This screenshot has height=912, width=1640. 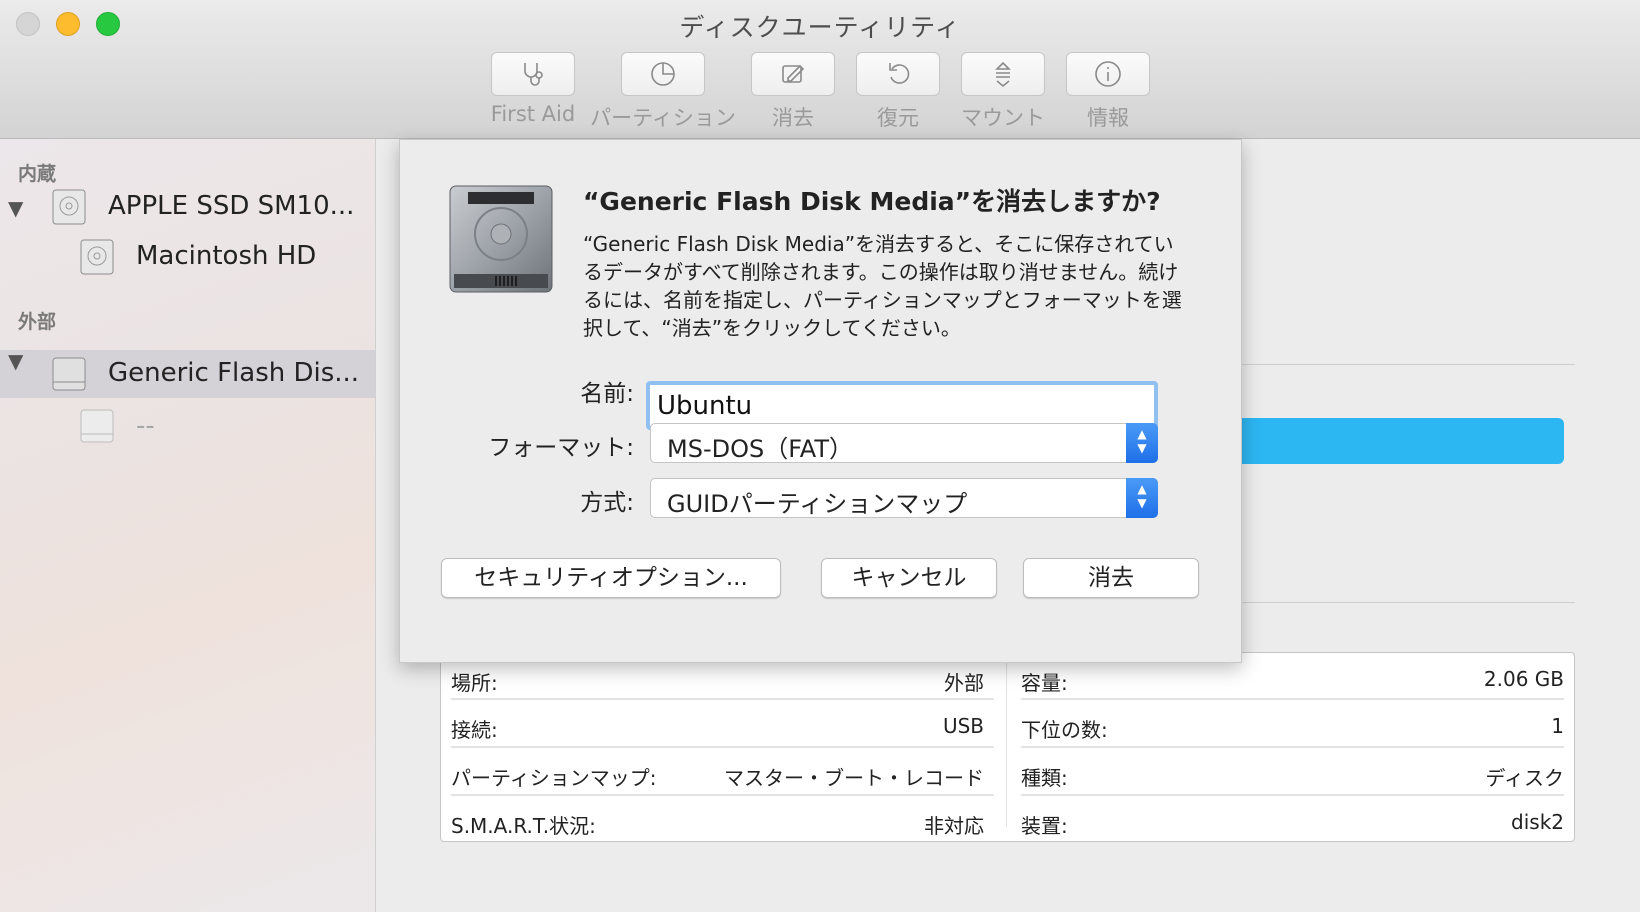 I want to click on first-aid-tool: First Aid, so click(x=533, y=89).